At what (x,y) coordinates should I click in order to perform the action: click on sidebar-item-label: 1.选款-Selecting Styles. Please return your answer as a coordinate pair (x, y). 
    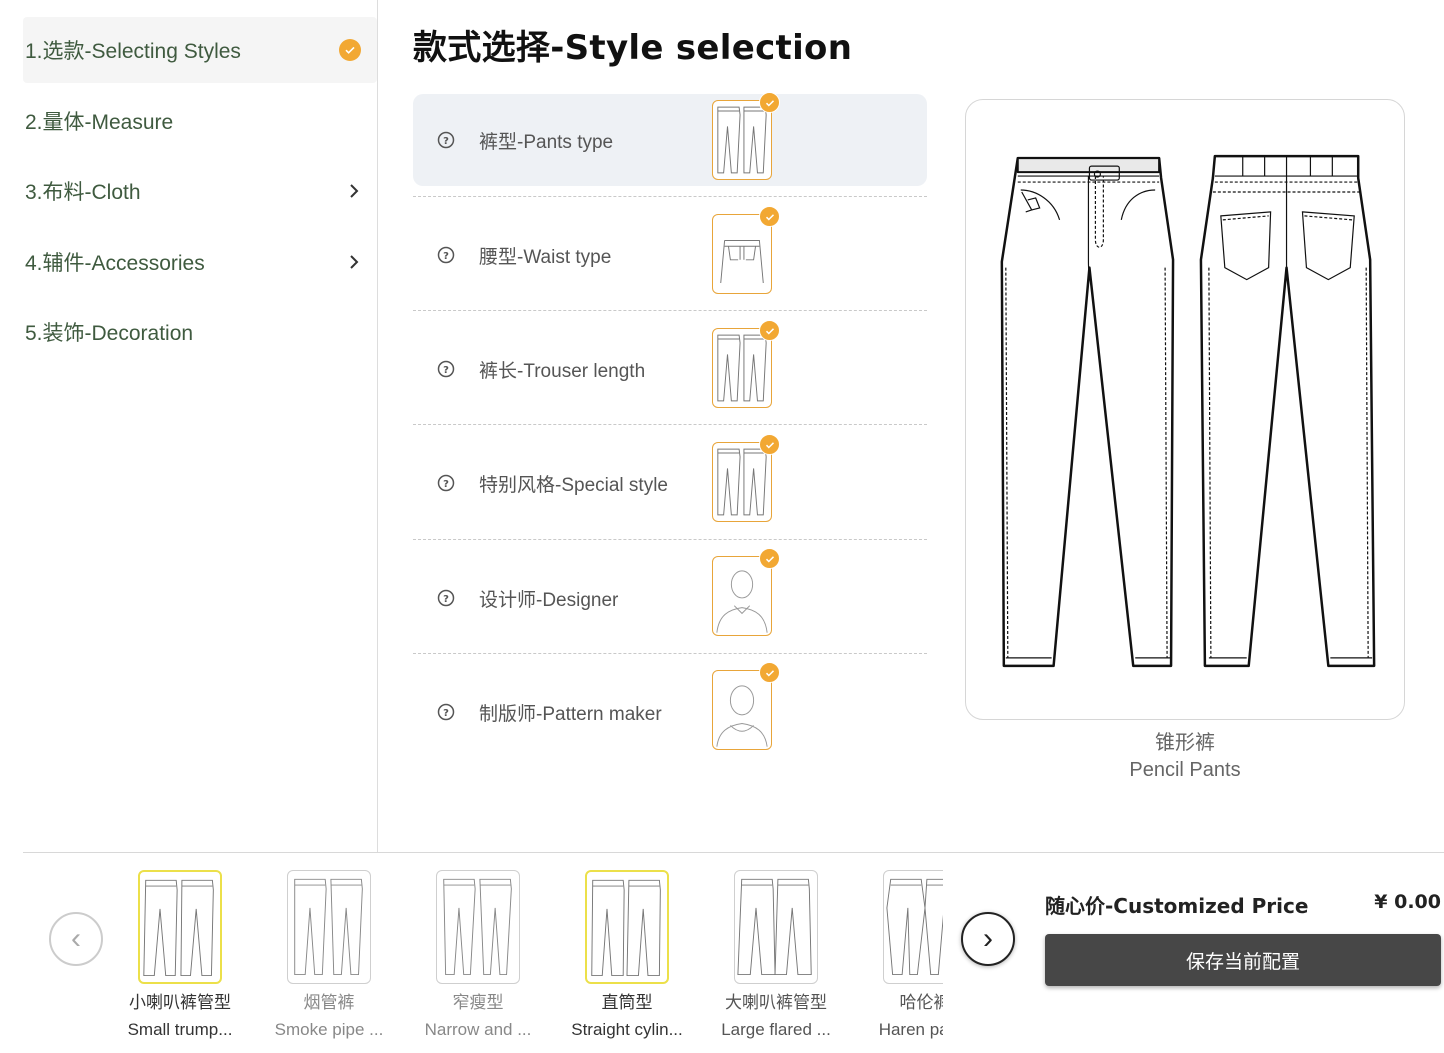
    Looking at the image, I should click on (133, 51).